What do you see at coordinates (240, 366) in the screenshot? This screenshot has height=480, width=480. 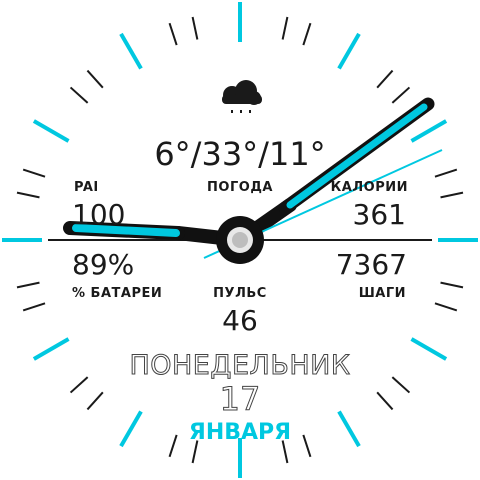 I see `weekday: ПОНЕДЕЛЬНИК` at bounding box center [240, 366].